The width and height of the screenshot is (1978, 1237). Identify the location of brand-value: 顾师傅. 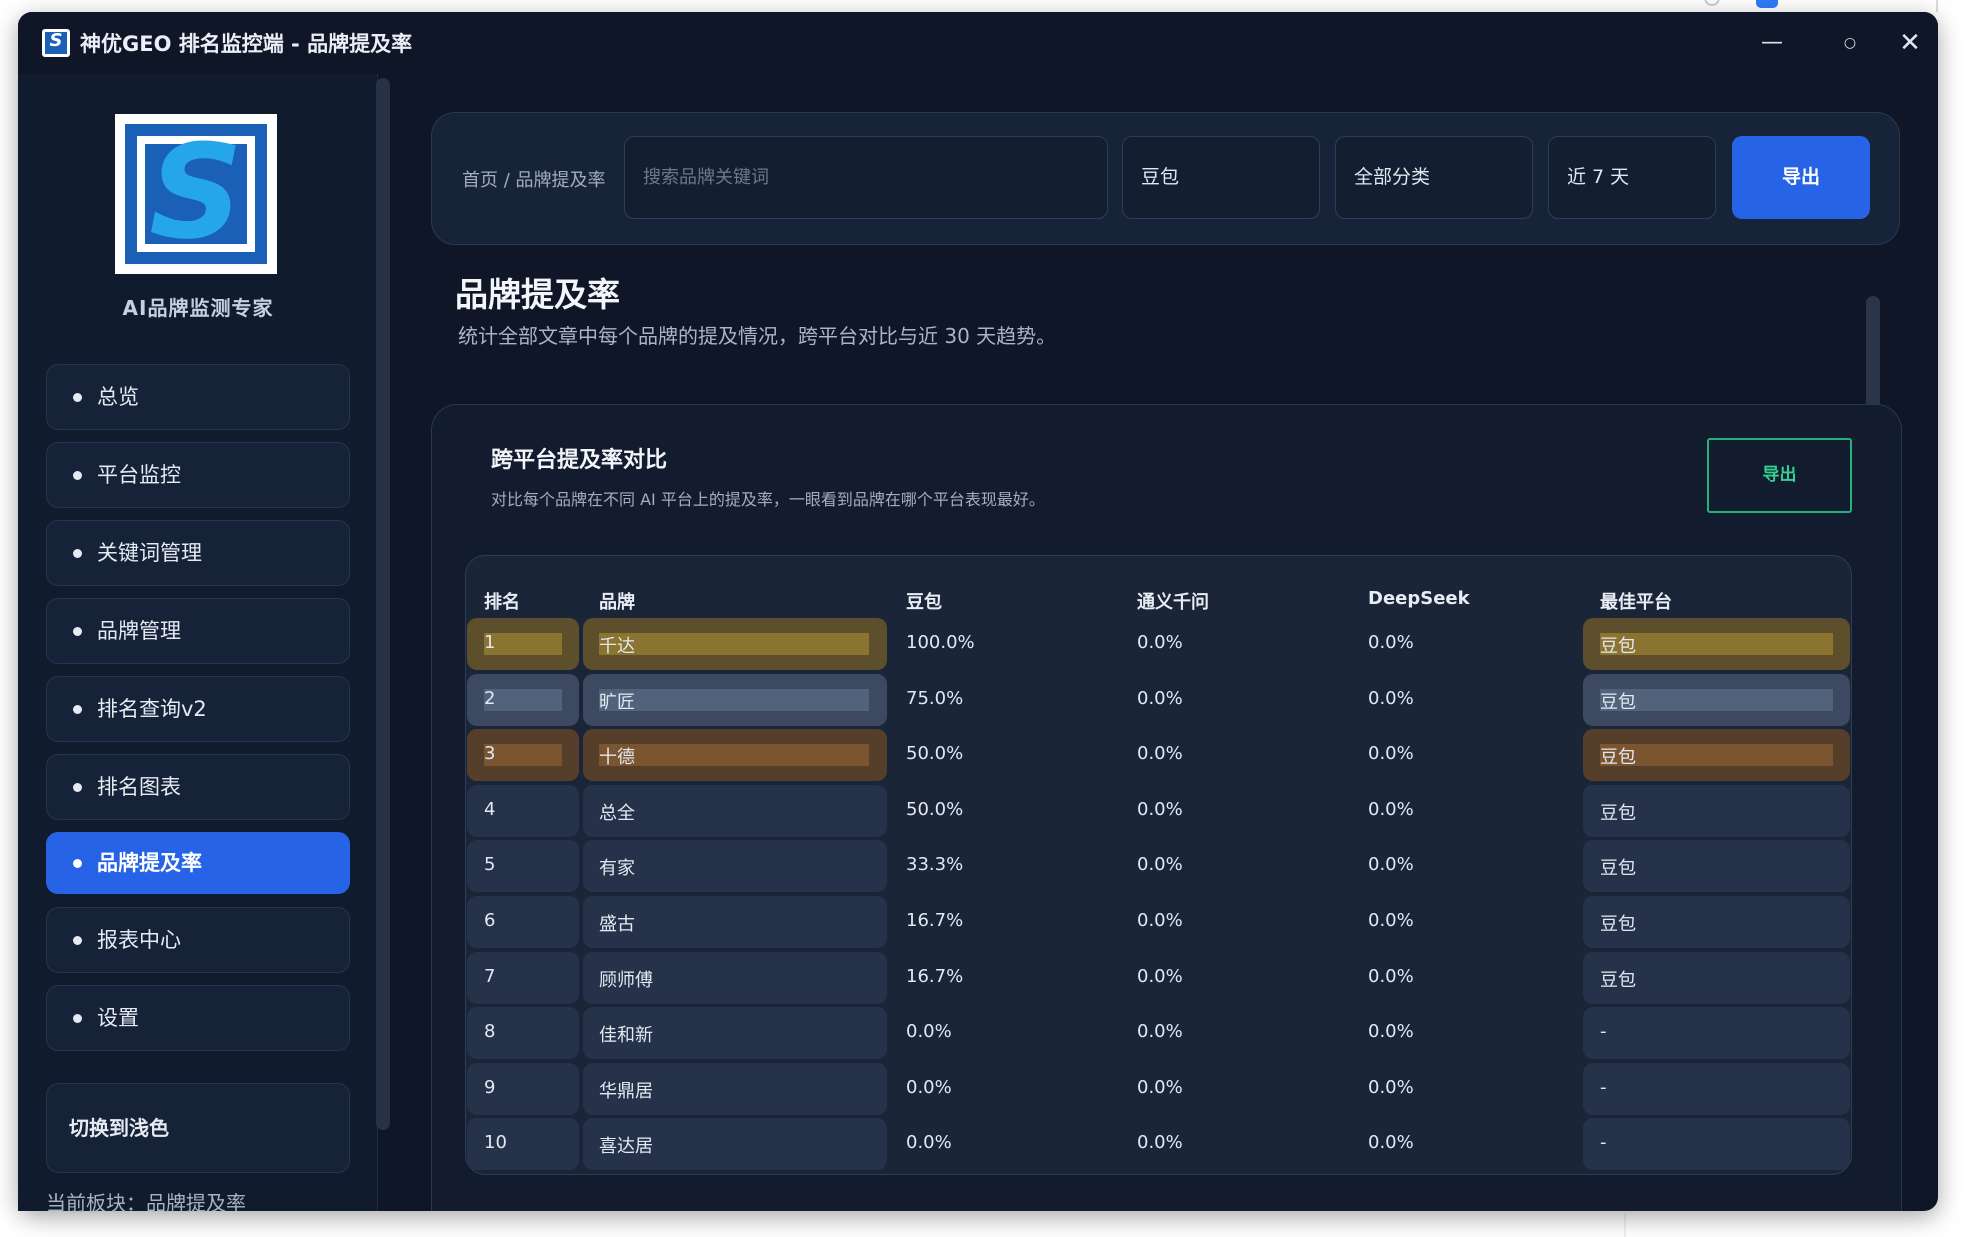
(626, 980).